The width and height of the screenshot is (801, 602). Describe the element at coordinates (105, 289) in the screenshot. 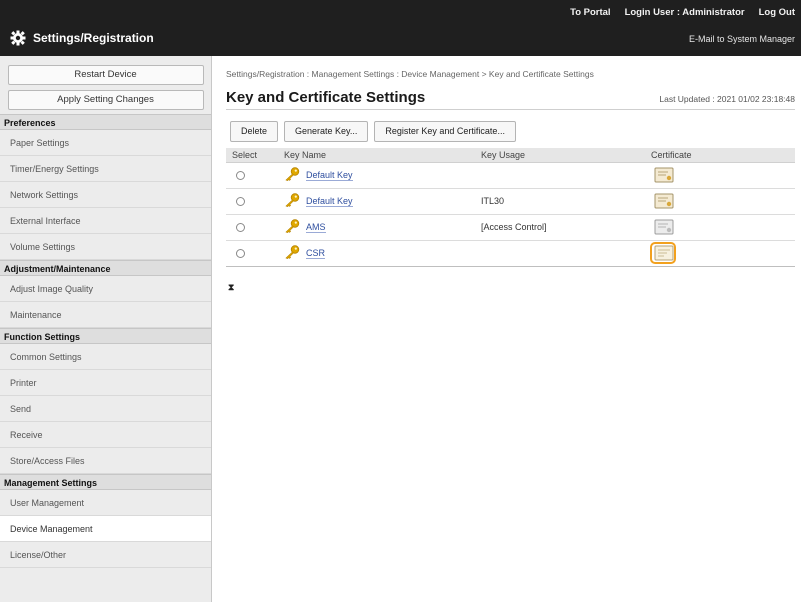

I see `sidebar-item-adjust-image-quality: Adjust Image Quality` at that location.